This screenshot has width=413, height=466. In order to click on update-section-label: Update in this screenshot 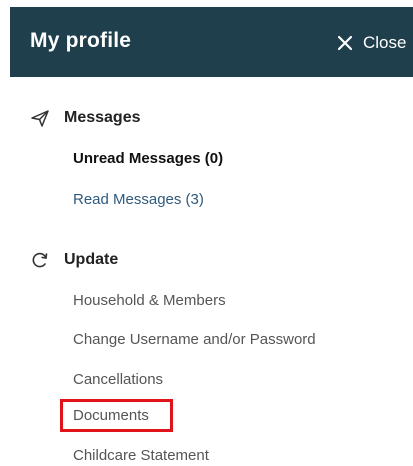, I will do `click(91, 259)`.